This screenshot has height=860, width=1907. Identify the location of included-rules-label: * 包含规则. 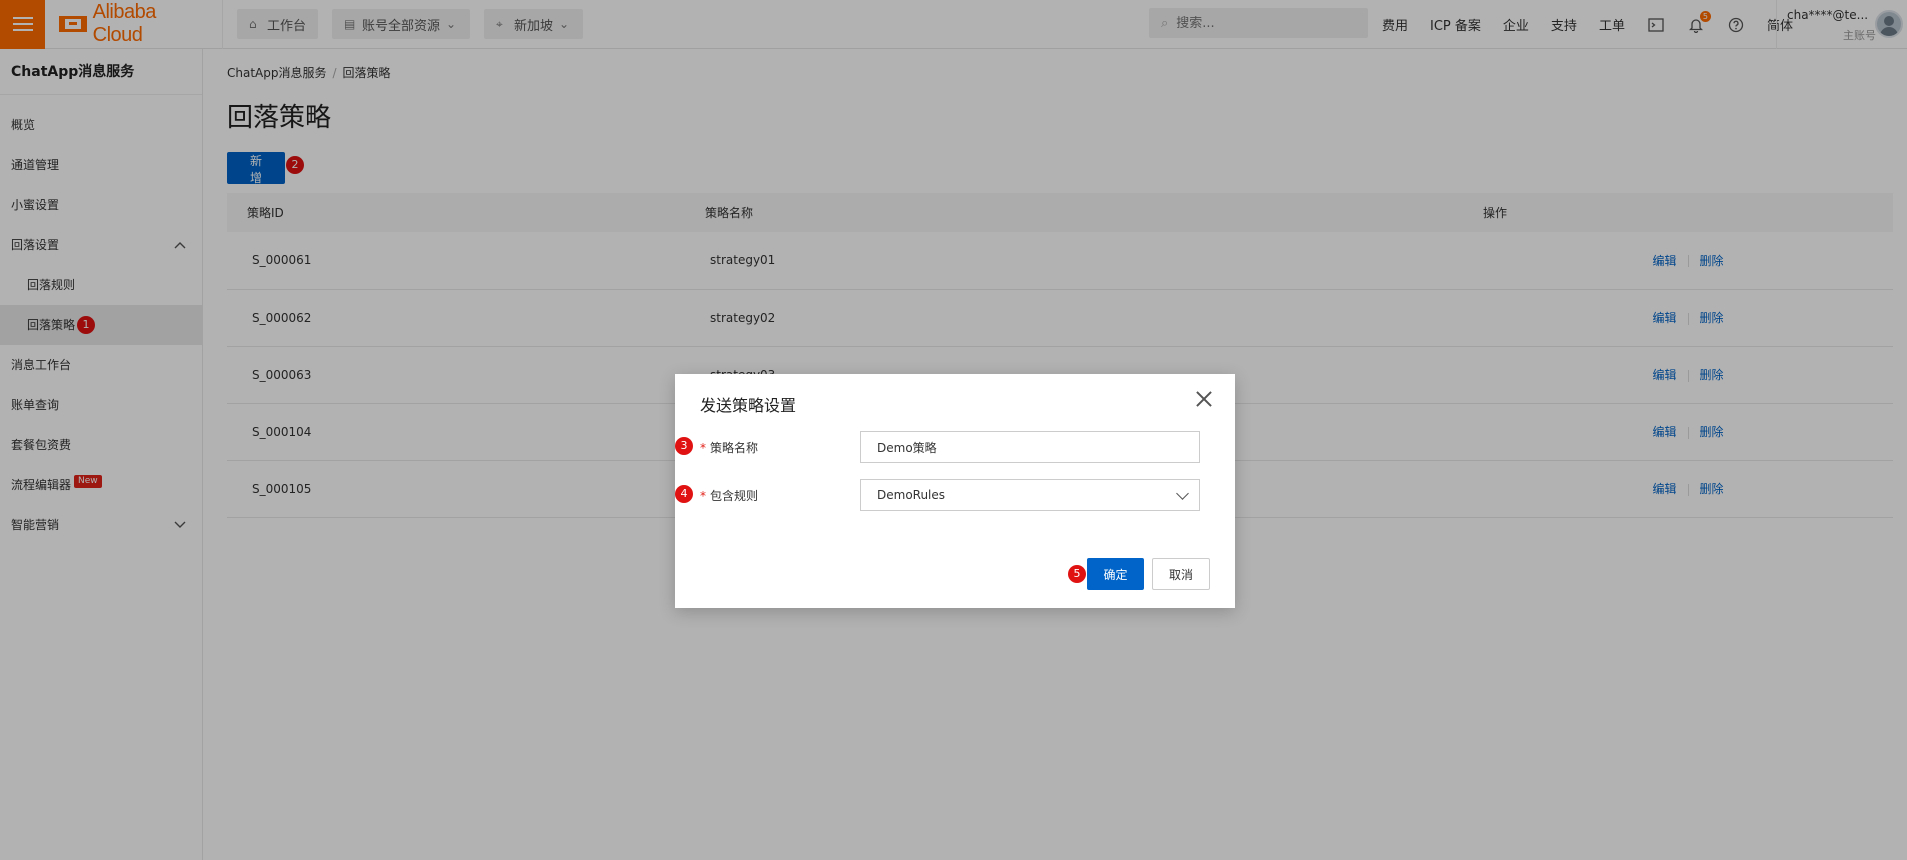
(729, 495).